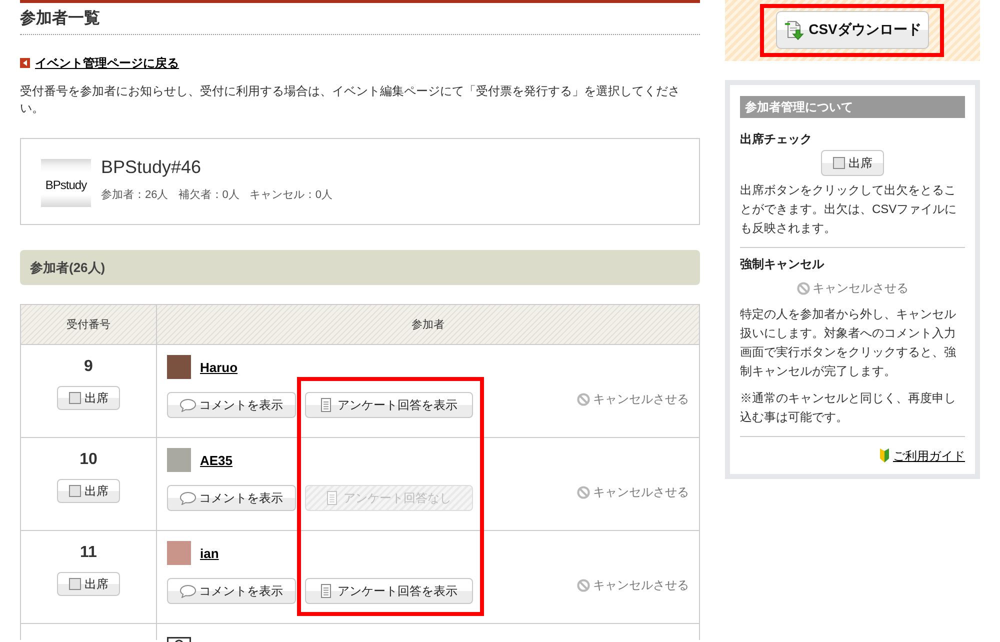 The height and width of the screenshot is (642, 1000). Describe the element at coordinates (776, 139) in the screenshot. I see `help-subheading: 出席チェック` at that location.